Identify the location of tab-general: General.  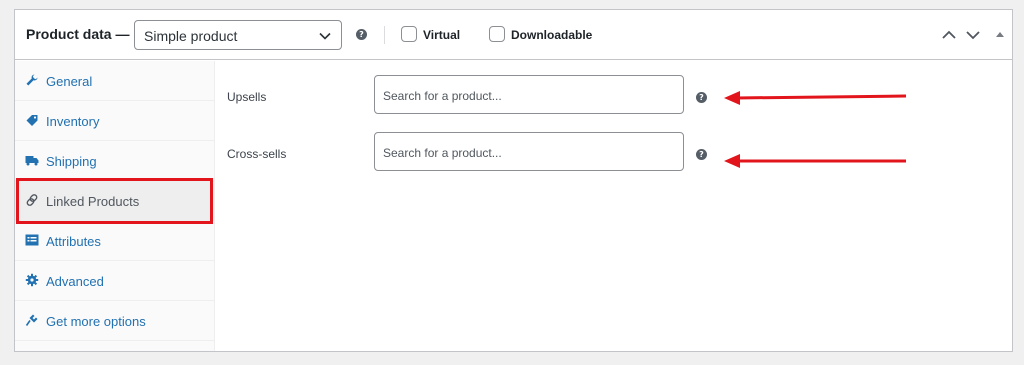
(115, 81).